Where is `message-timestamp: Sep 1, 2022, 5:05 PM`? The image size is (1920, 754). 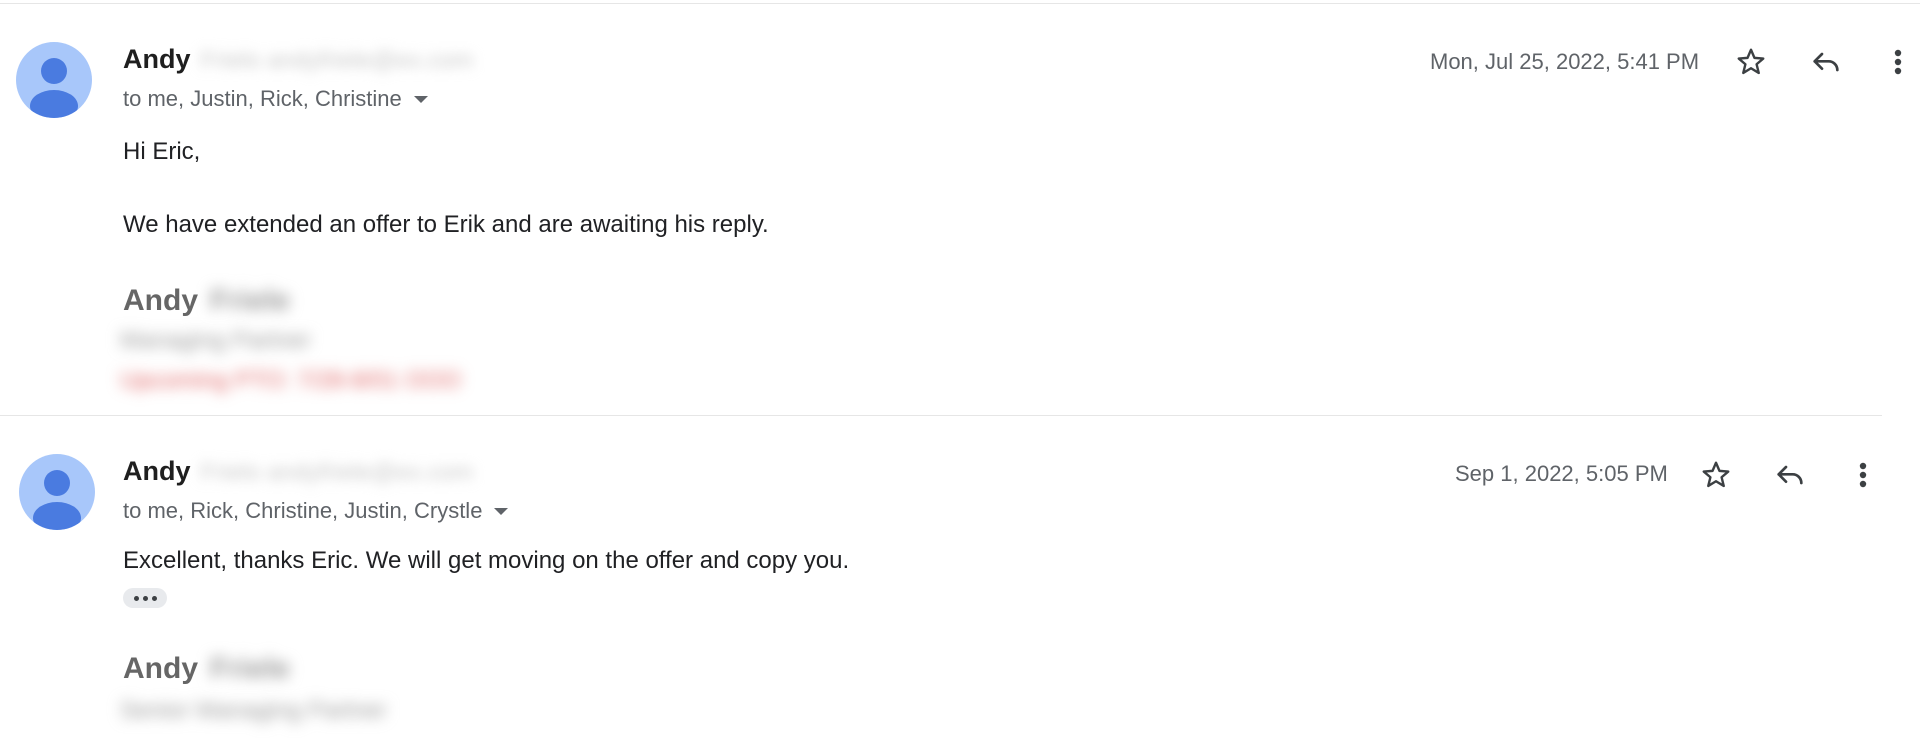 message-timestamp: Sep 1, 2022, 5:05 PM is located at coordinates (1561, 473).